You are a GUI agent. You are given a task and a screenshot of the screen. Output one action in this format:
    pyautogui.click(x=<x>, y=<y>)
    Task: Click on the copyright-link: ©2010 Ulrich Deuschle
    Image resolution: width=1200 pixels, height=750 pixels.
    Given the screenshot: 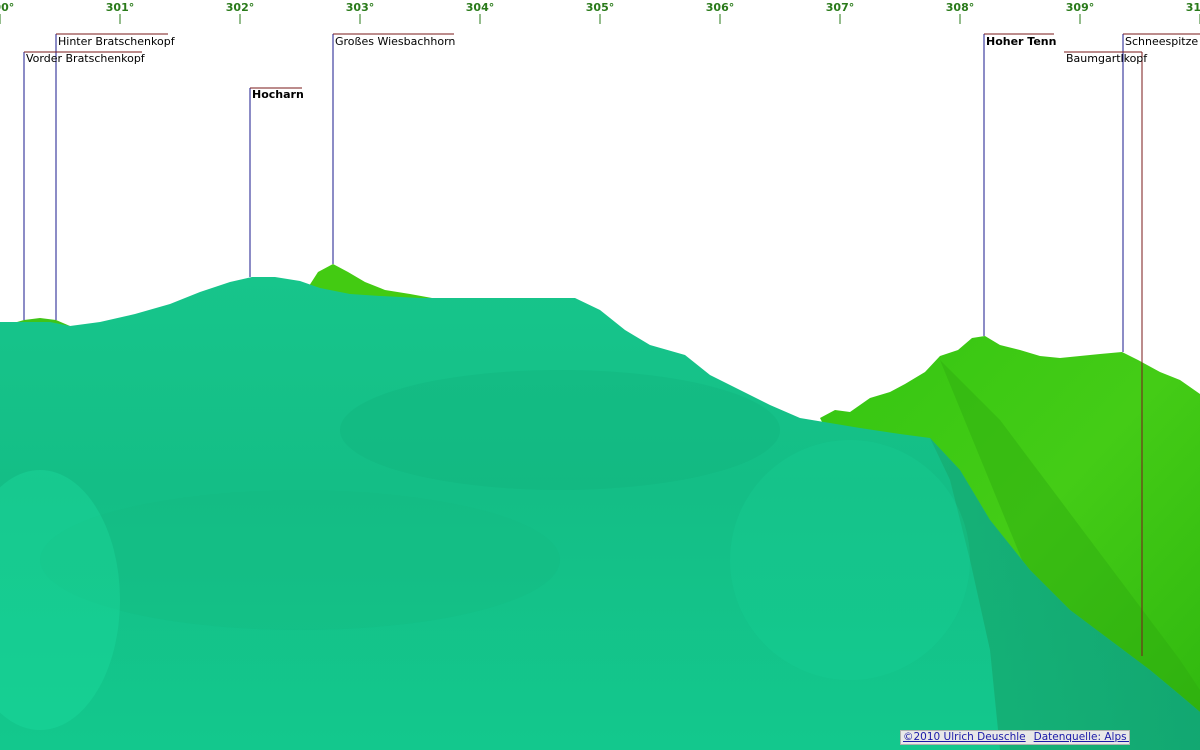 What is the action you would take?
    pyautogui.click(x=964, y=737)
    